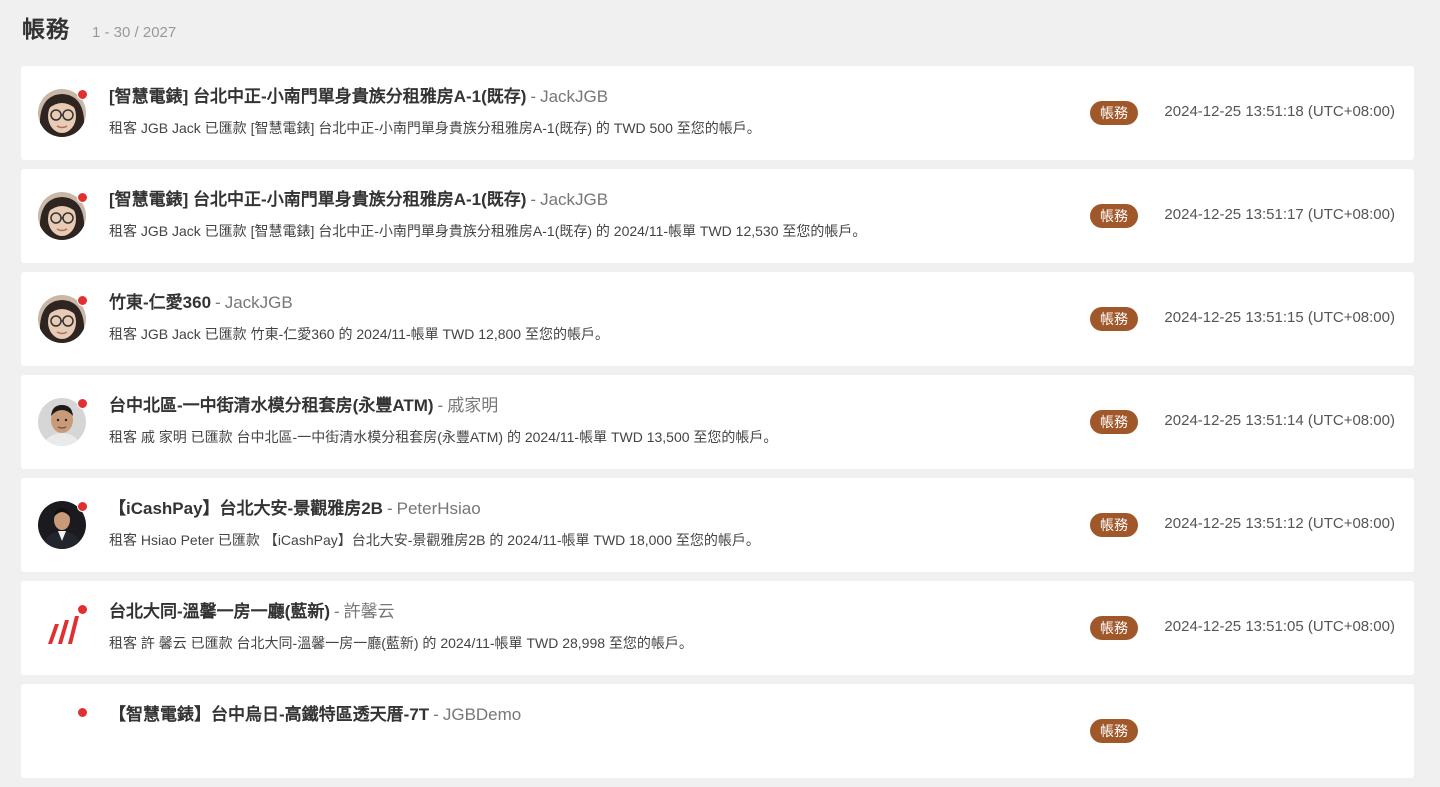 The image size is (1440, 787). Describe the element at coordinates (596, 406) in the screenshot. I see `notification-title-line: 台中北區-一中街清水模分租套房(永豐ATM) - 戚家明` at that location.